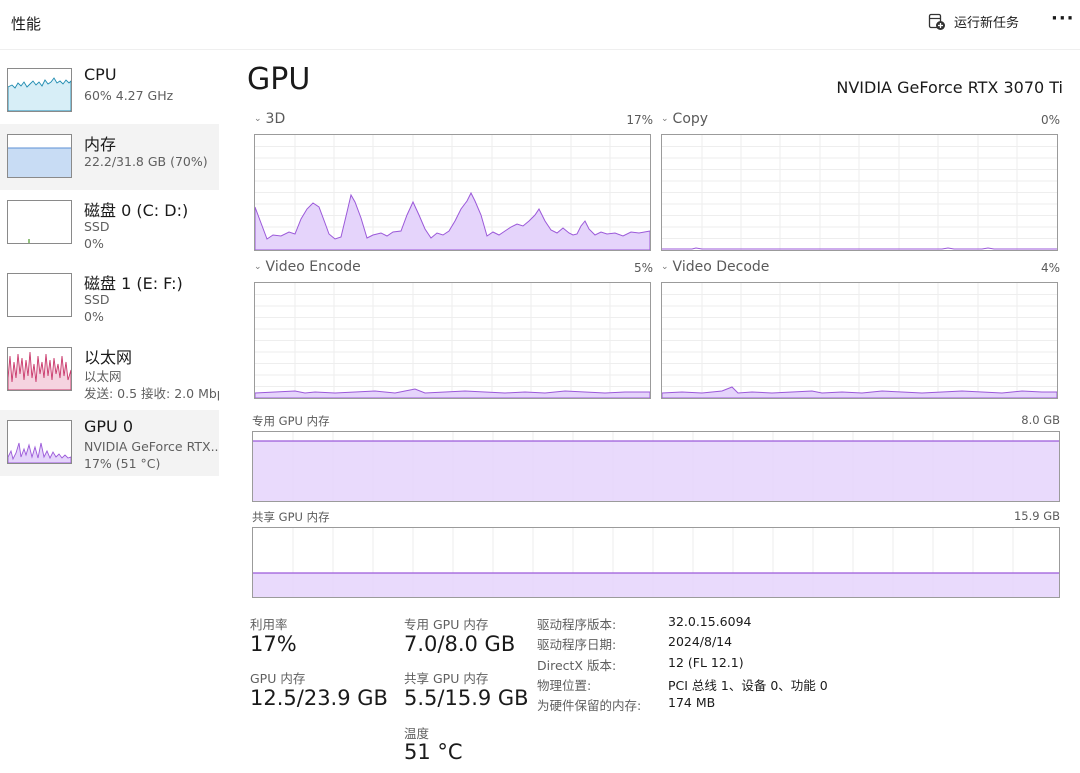  I want to click on dedicated-gpu-memory-value: 7.0/8.0 GB, so click(460, 644).